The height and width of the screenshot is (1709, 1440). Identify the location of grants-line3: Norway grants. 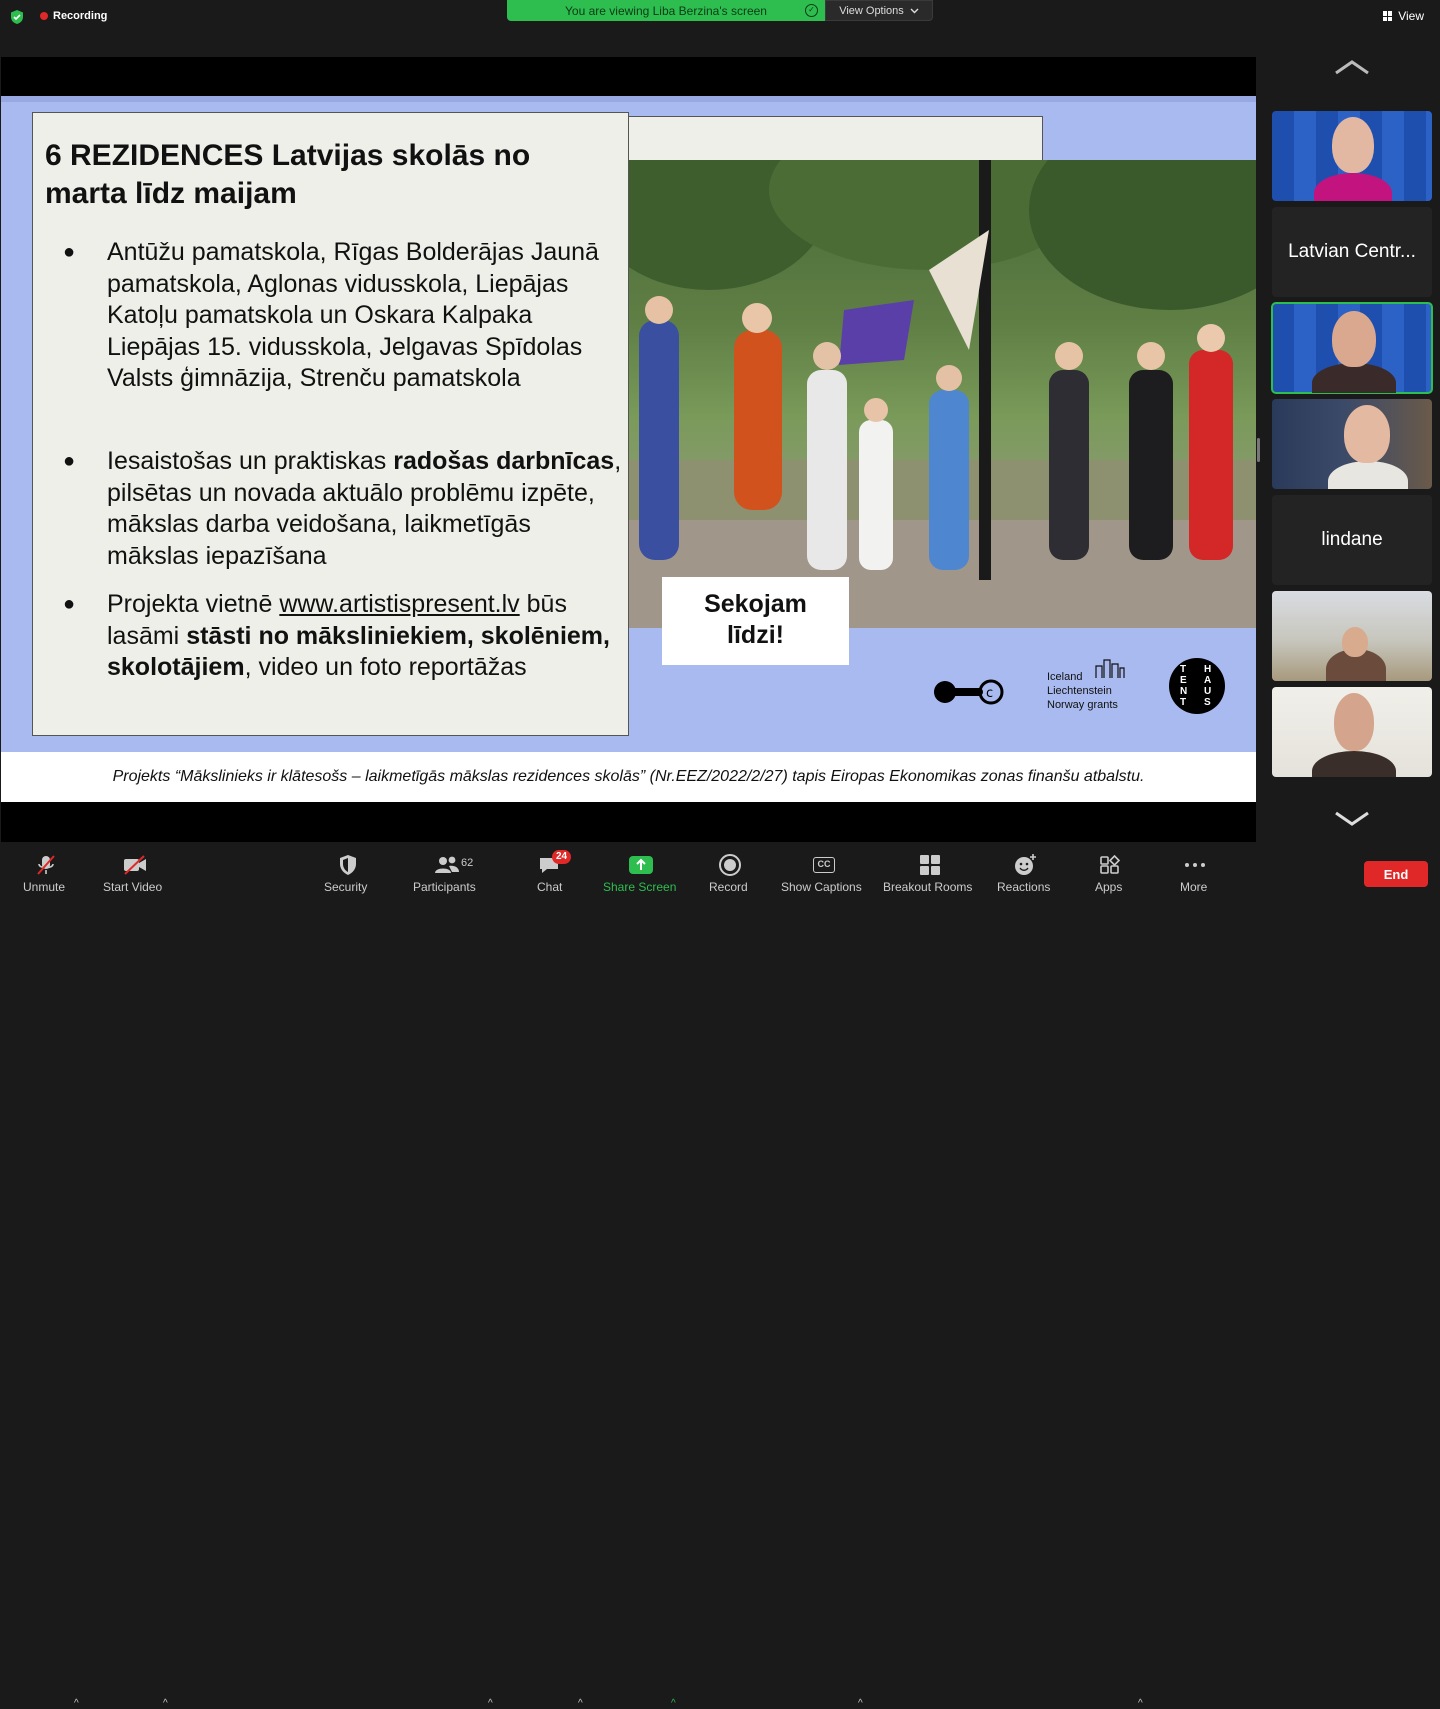
(1082, 705).